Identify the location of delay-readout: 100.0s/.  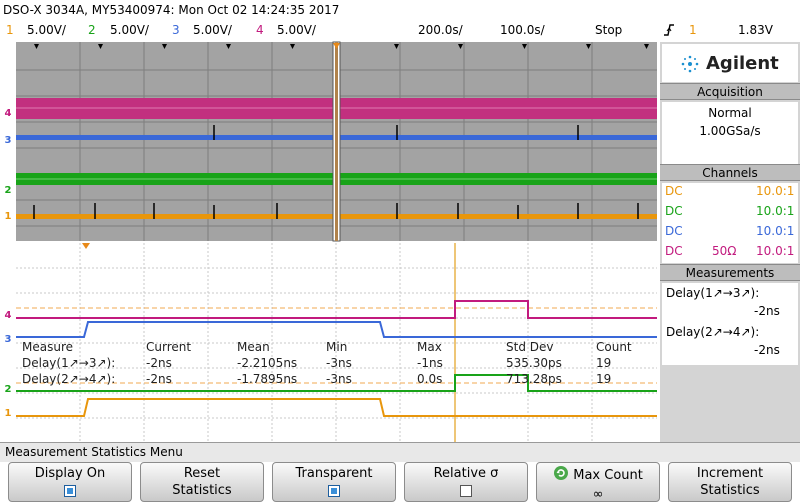
(522, 30).